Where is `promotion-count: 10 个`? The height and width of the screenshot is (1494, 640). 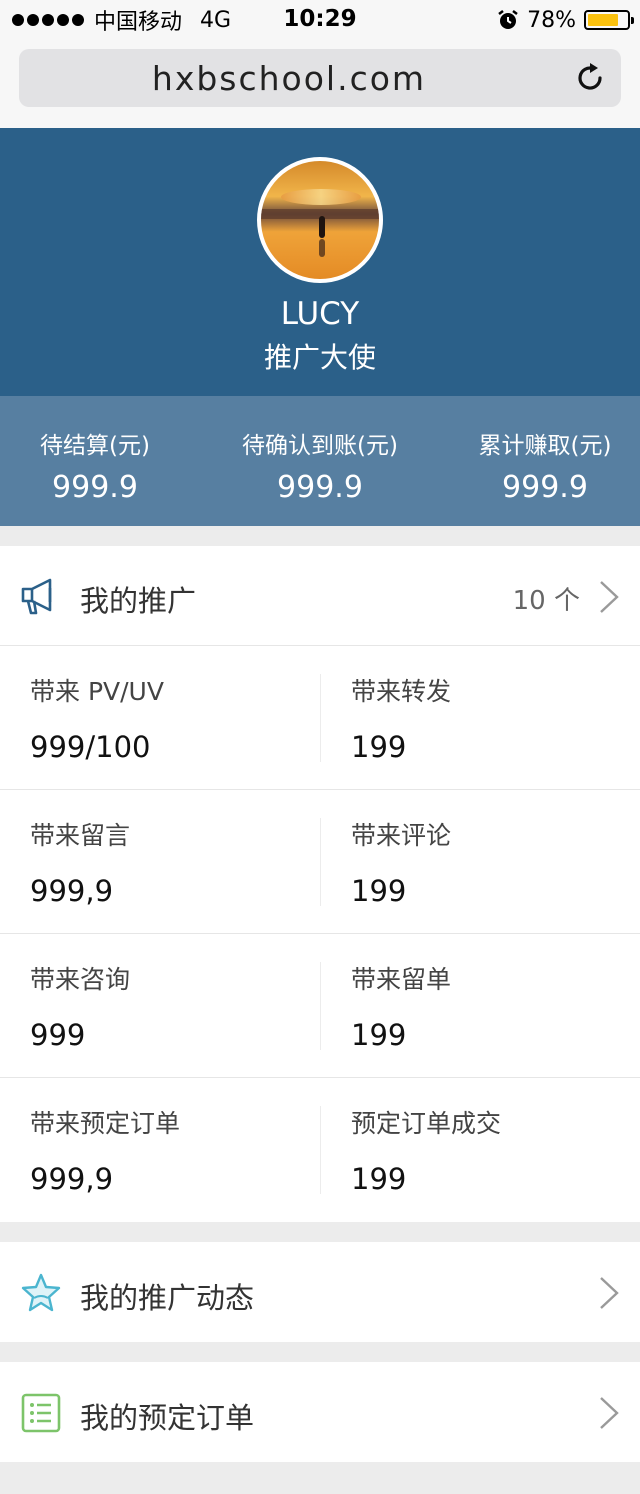
promotion-count: 10 个 is located at coordinates (546, 601).